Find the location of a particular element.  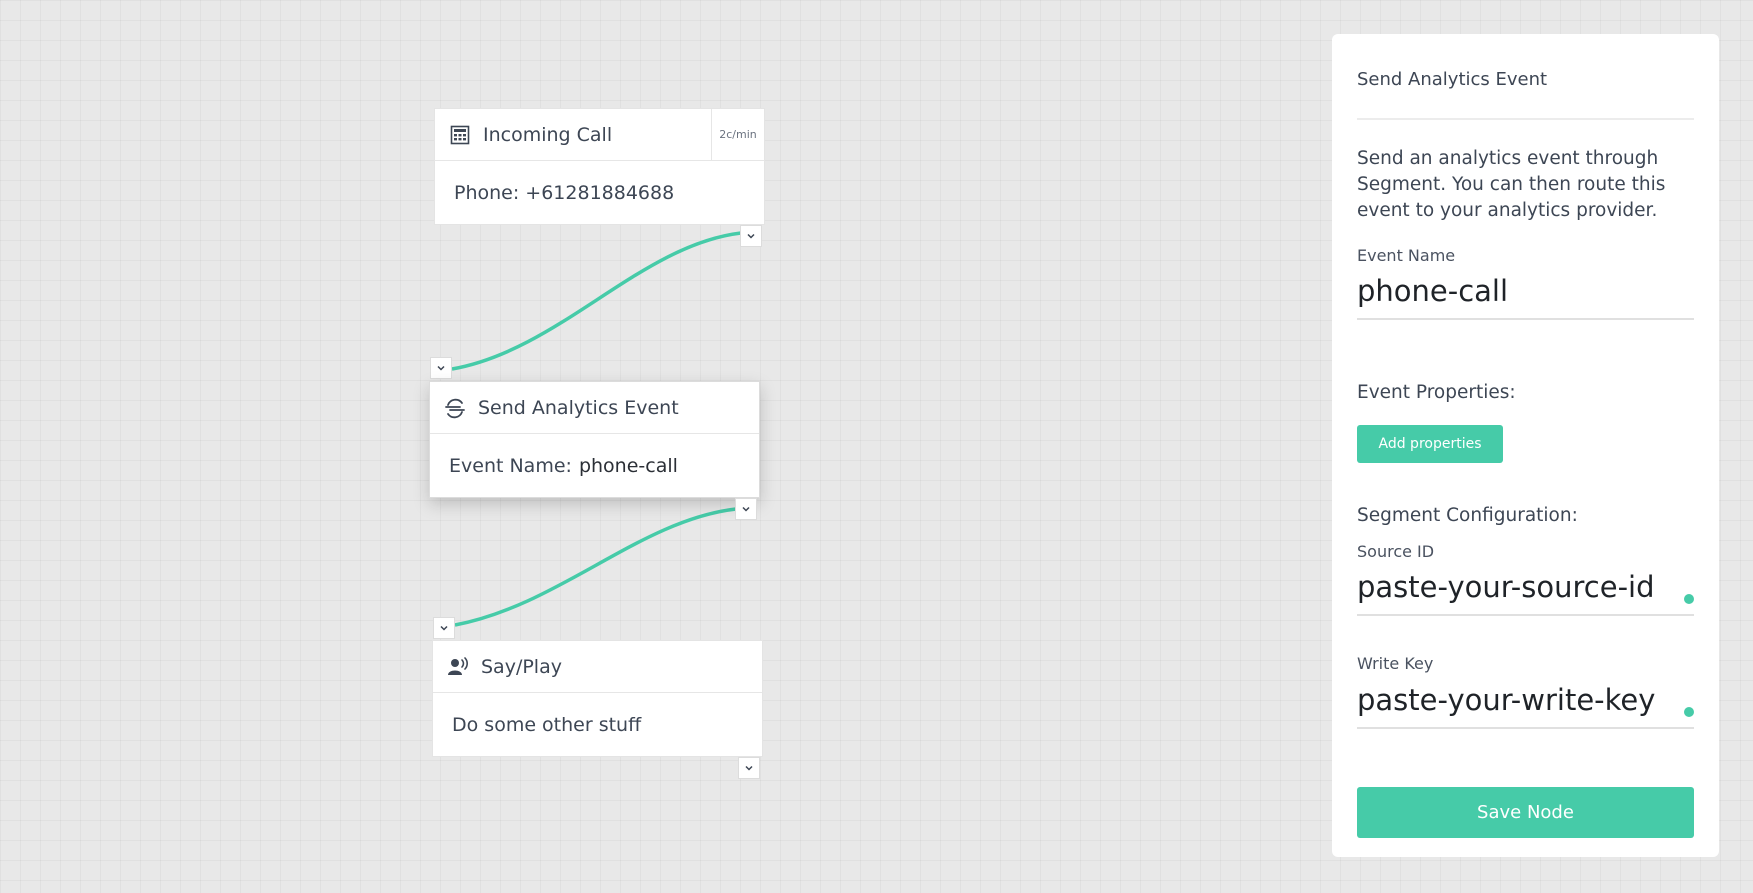

segment-icon is located at coordinates (455, 408).